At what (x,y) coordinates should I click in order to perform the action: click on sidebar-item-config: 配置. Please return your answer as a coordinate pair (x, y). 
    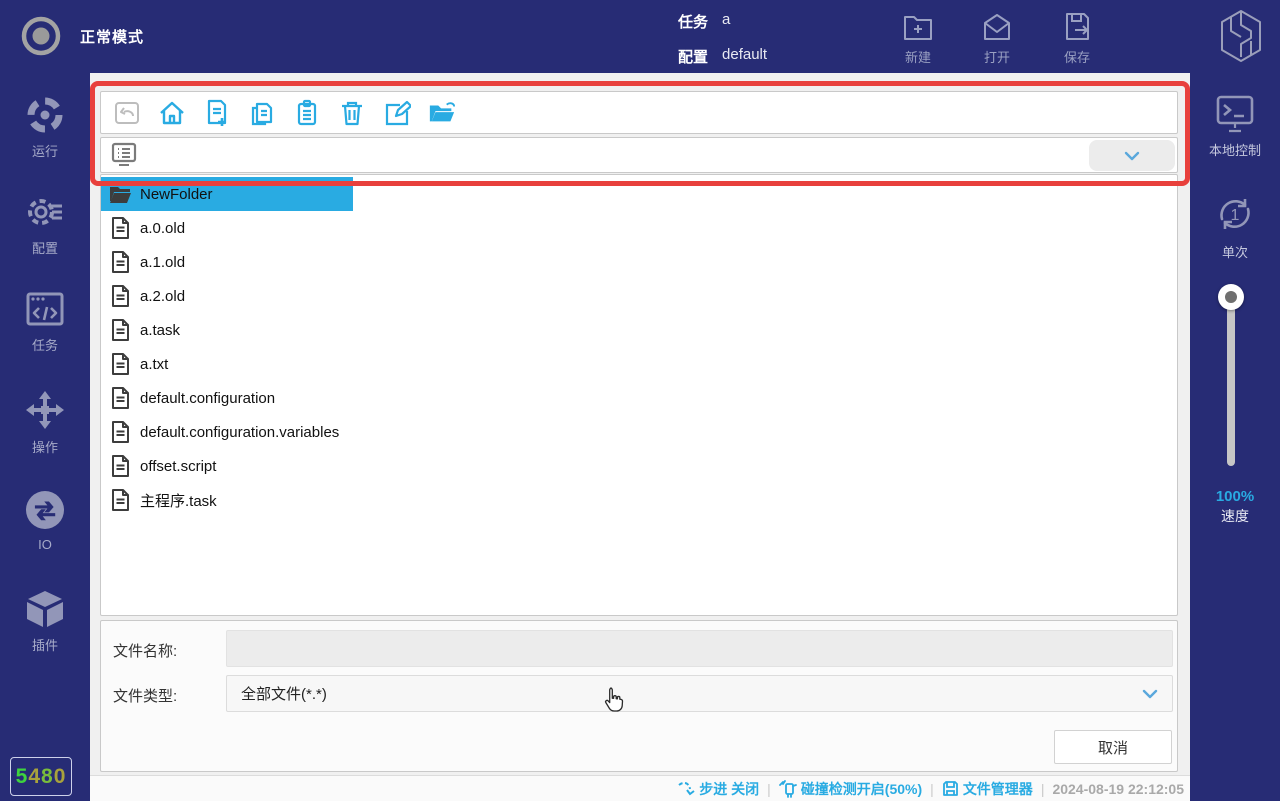
    Looking at the image, I should click on (45, 224).